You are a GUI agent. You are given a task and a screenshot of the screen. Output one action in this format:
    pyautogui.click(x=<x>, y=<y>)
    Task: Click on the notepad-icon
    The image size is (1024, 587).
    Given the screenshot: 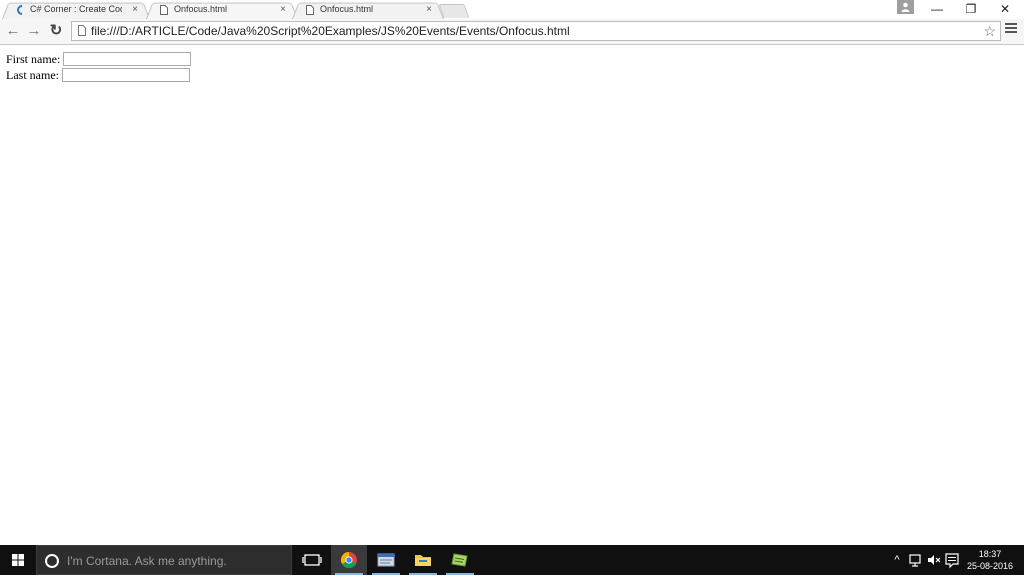 What is the action you would take?
    pyautogui.click(x=386, y=560)
    